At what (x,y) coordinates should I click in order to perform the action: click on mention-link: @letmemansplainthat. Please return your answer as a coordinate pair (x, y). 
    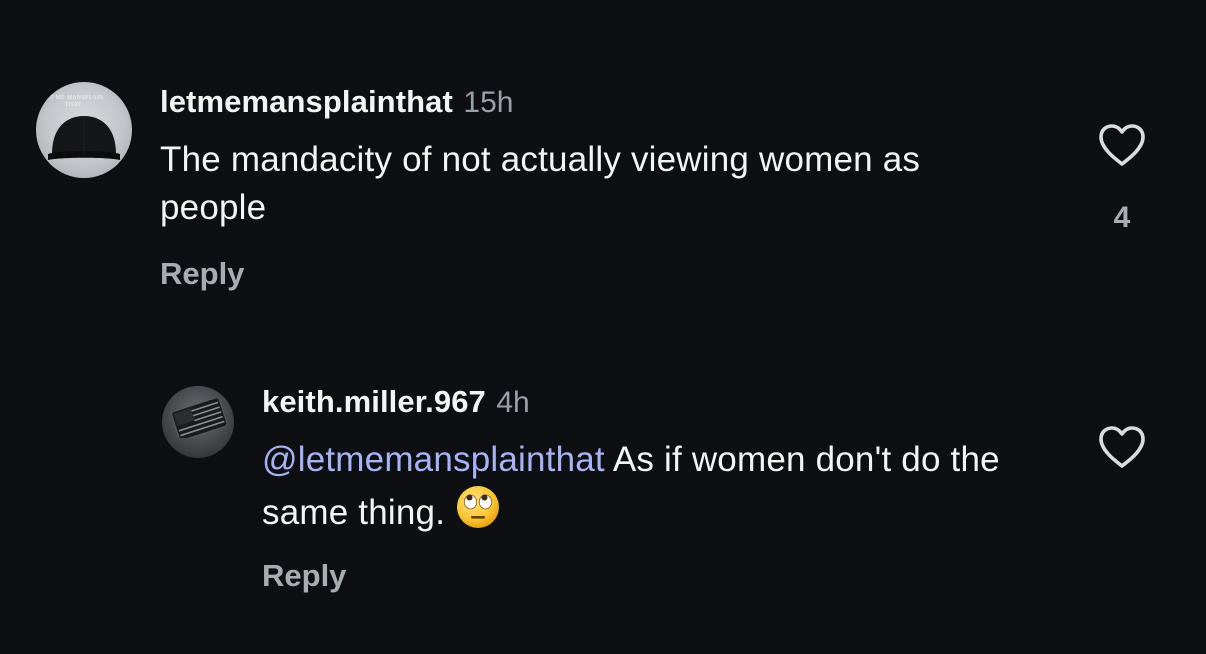
    Looking at the image, I should click on (433, 459).